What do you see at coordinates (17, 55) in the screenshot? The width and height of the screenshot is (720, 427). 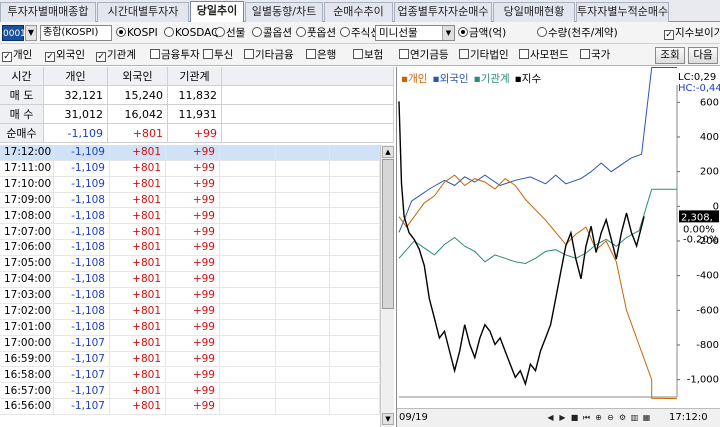 I see `investor-checkbox-0: ✓ 개인` at bounding box center [17, 55].